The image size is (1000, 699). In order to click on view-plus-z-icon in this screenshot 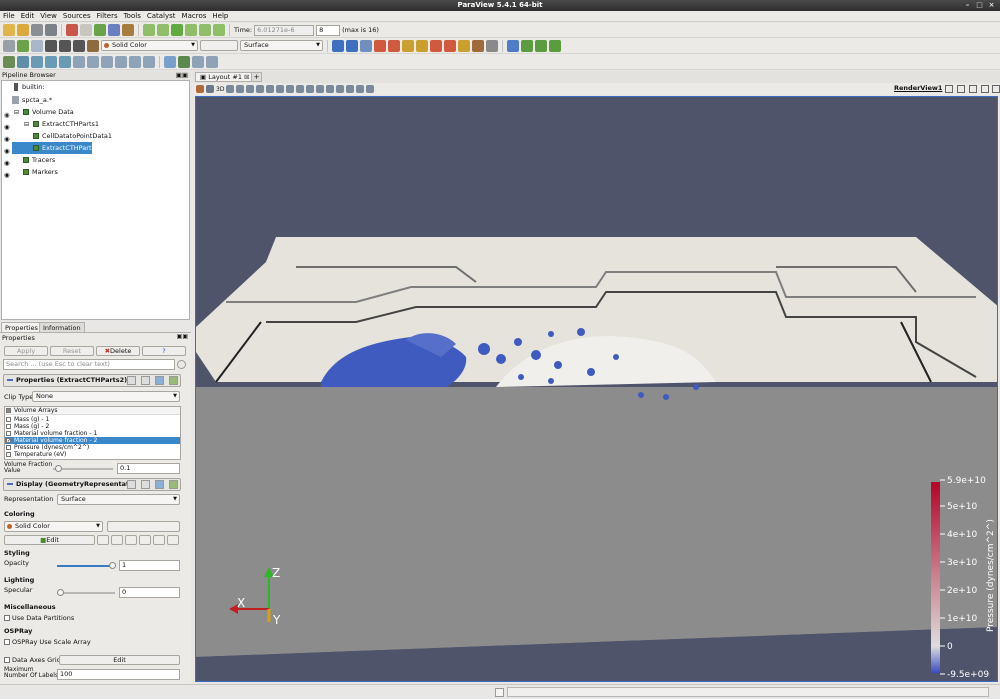, I will do `click(436, 45)`.